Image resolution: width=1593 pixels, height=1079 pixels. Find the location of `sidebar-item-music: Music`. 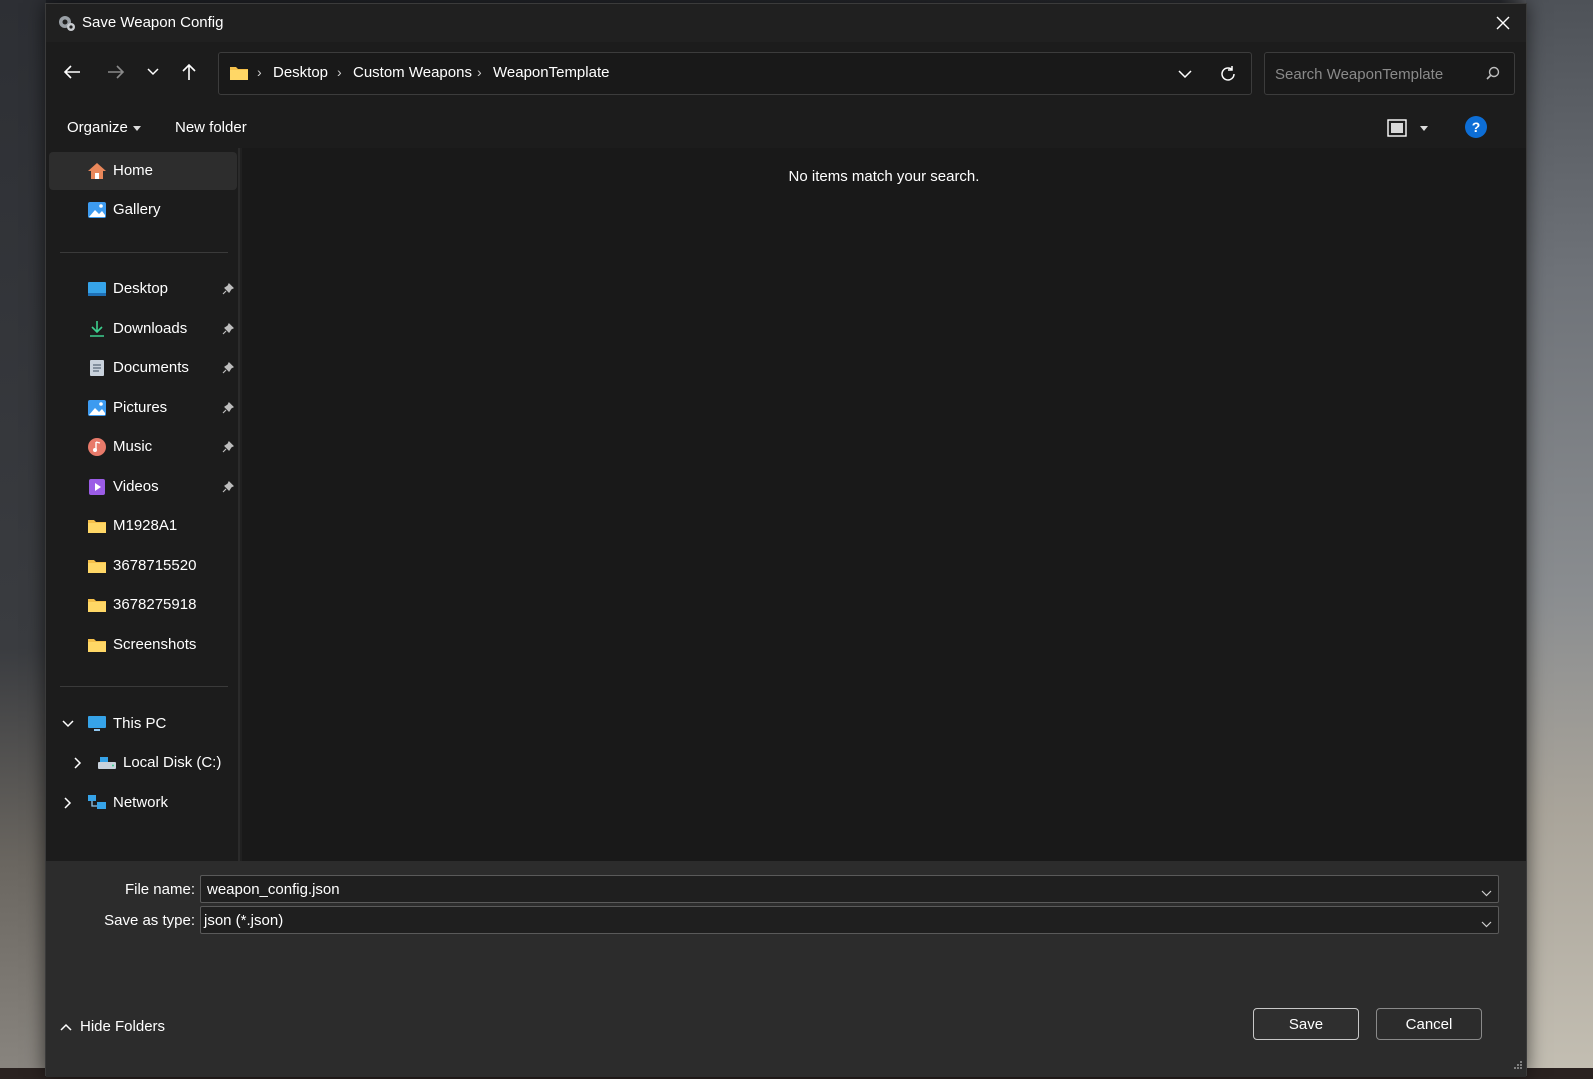

sidebar-item-music: Music is located at coordinates (143, 447).